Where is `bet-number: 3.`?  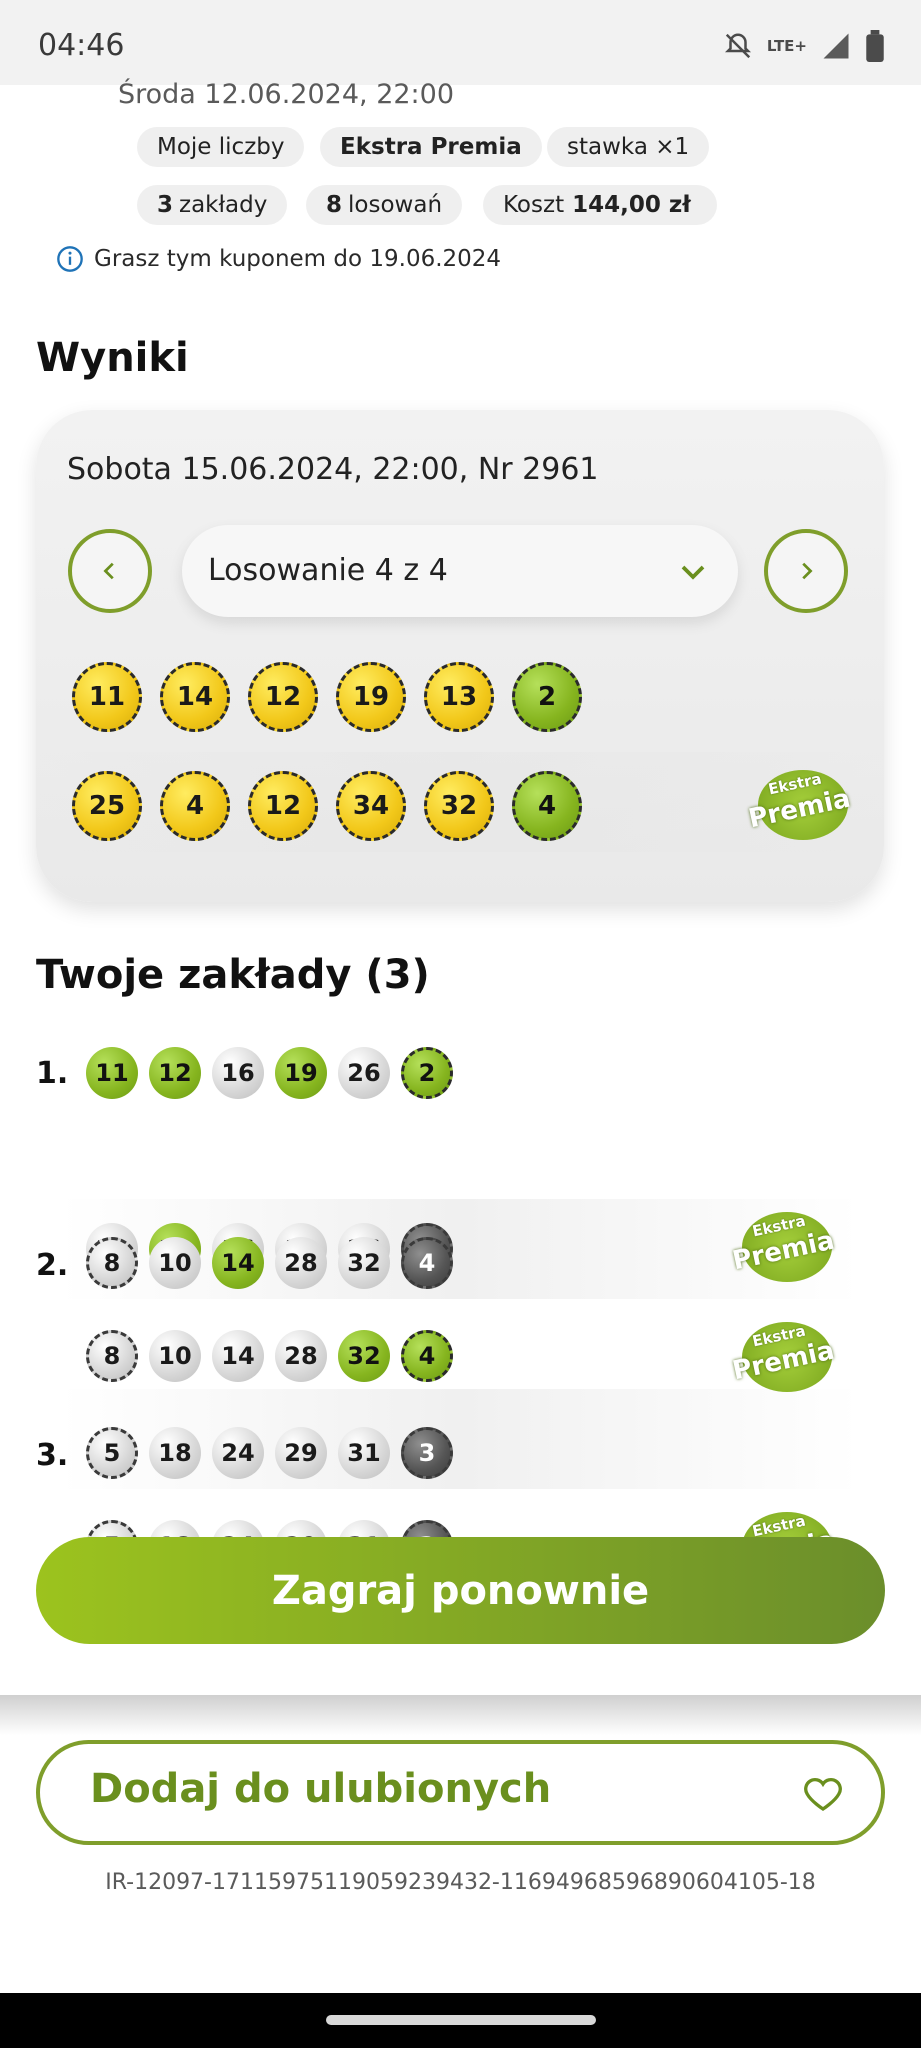
bet-number: 3. is located at coordinates (52, 1455).